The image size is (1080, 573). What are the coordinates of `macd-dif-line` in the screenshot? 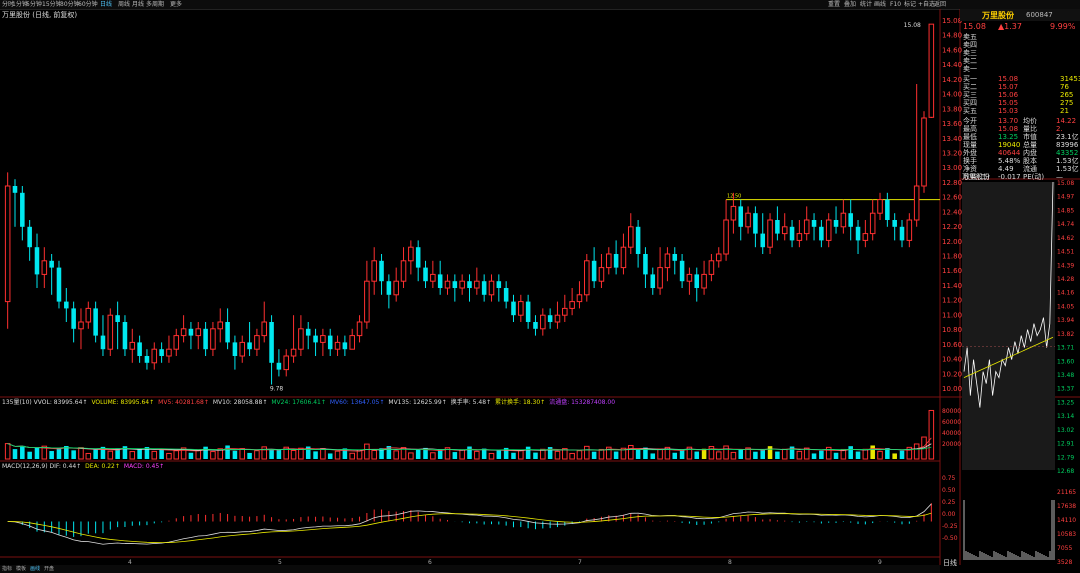 It's located at (469, 524).